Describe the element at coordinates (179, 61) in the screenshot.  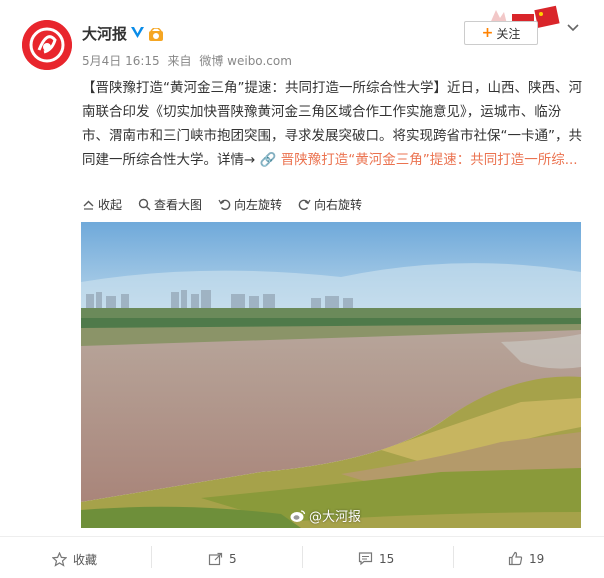
I see `post-from-label: 来自` at that location.